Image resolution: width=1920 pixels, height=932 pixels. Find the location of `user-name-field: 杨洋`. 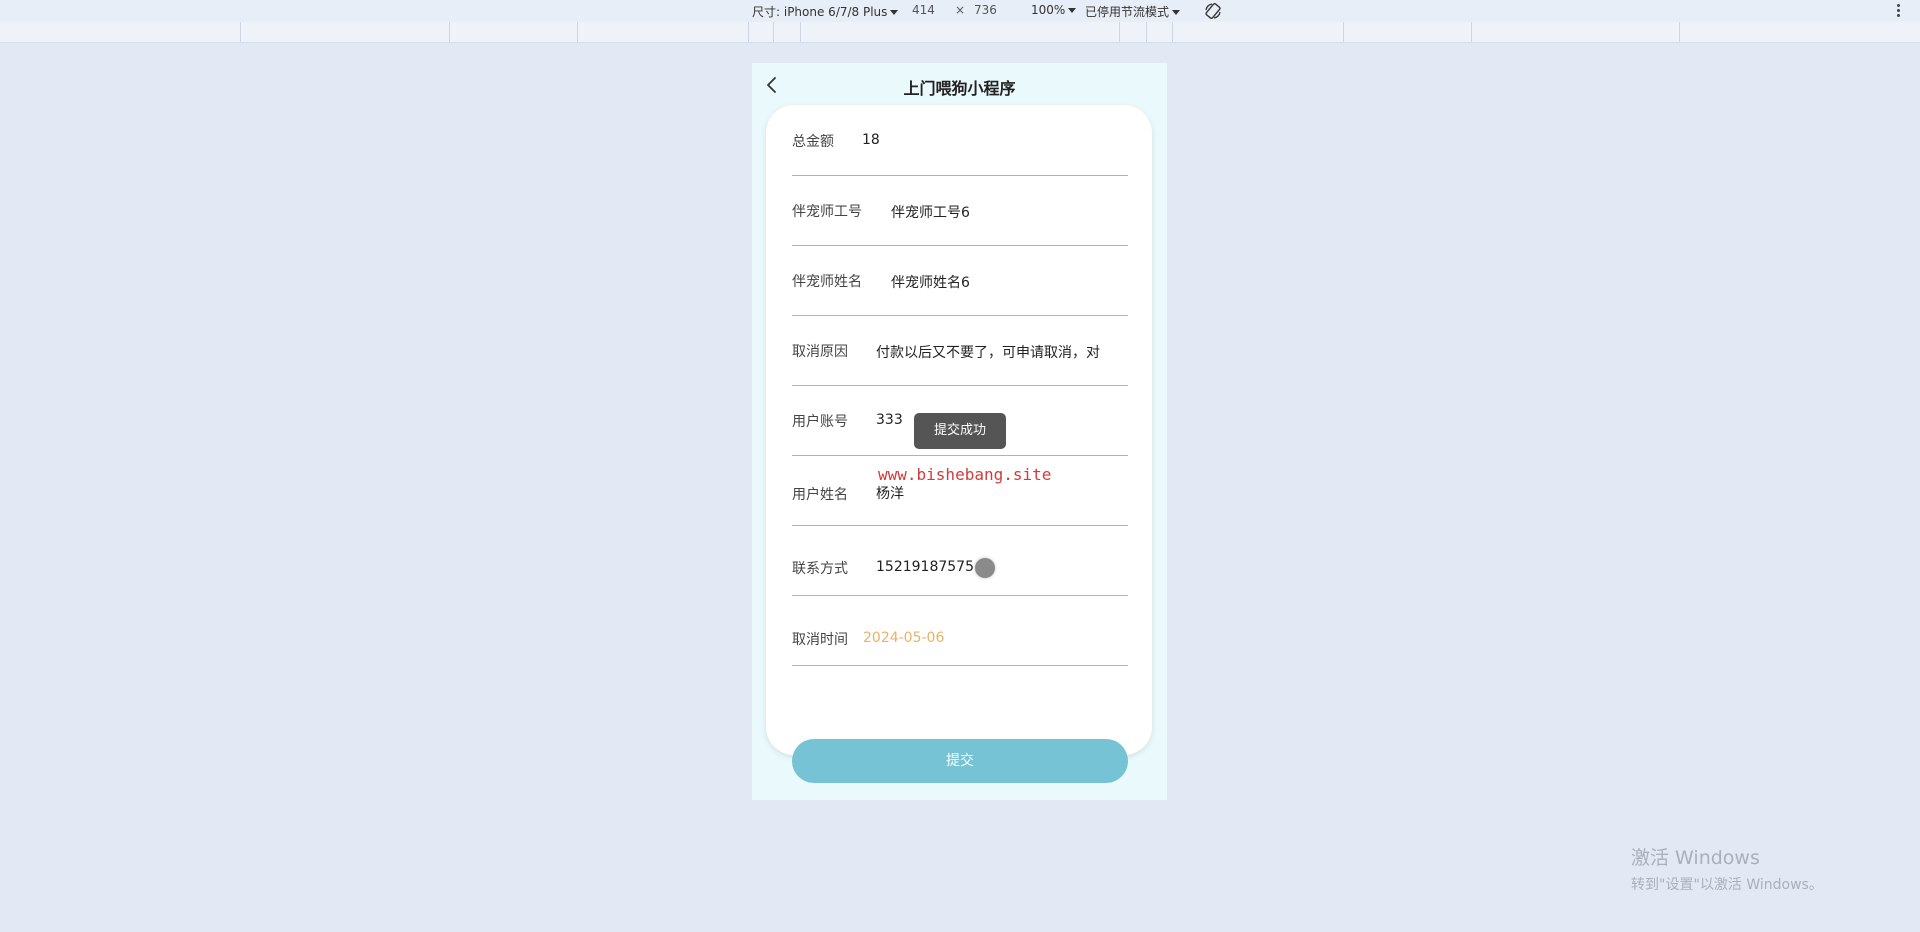

user-name-field: 杨洋 is located at coordinates (890, 493).